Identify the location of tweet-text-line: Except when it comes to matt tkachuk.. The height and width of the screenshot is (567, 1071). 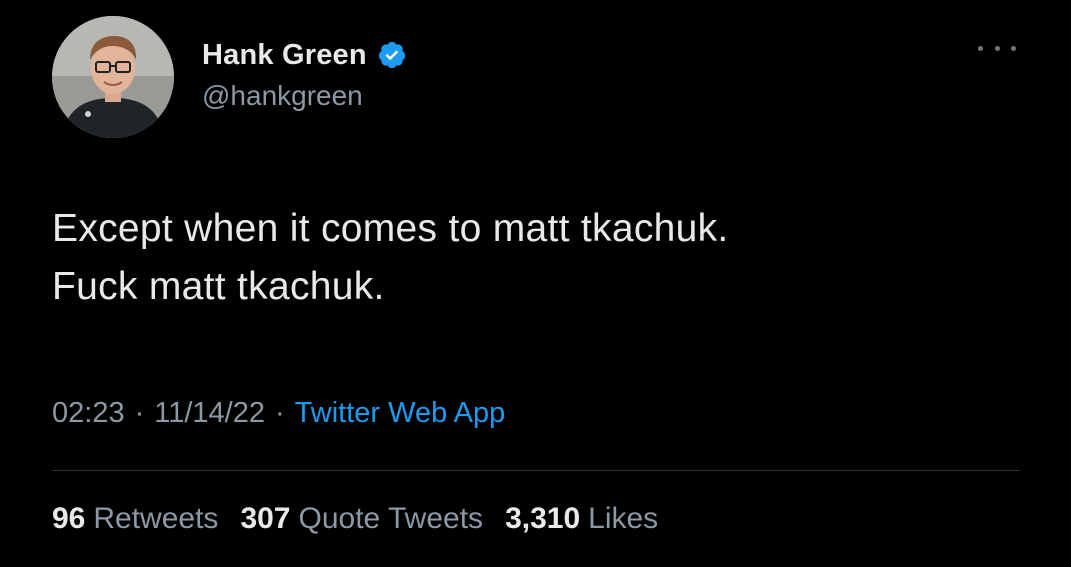
(390, 228).